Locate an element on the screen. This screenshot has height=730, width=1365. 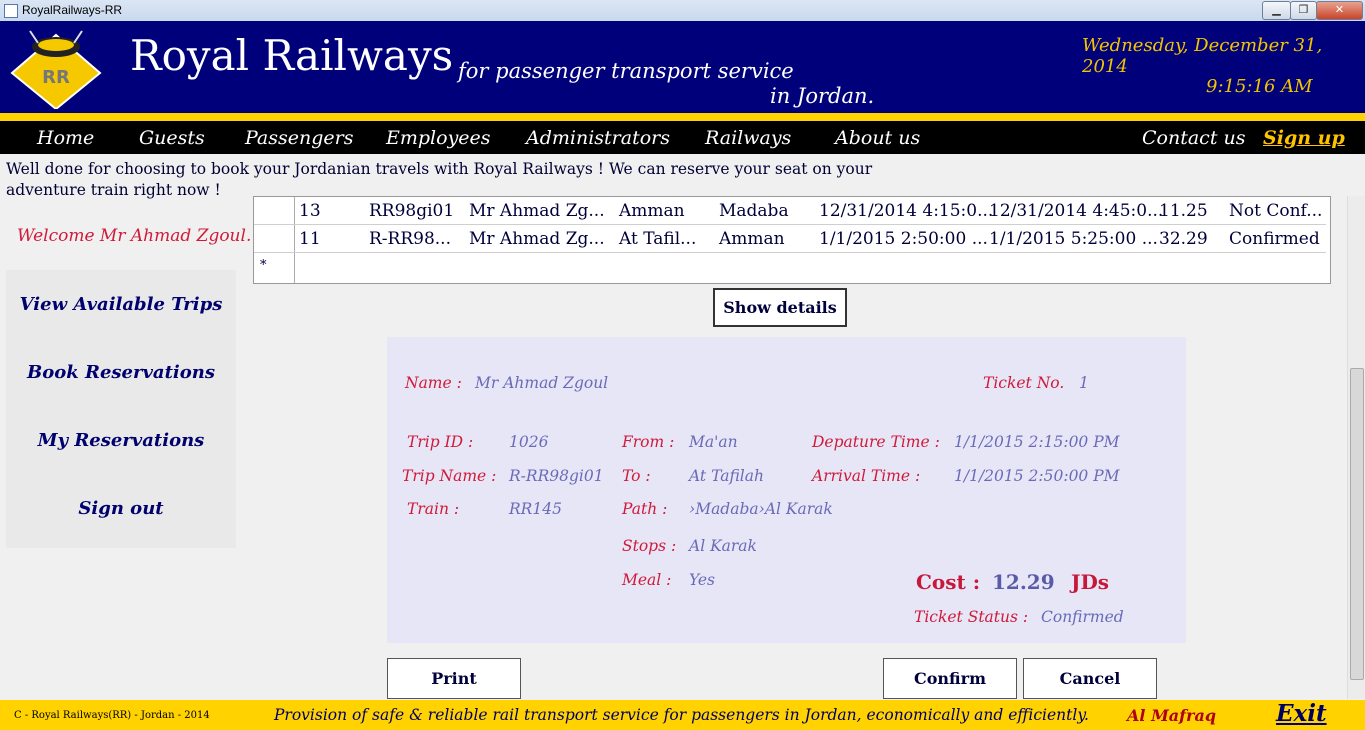
show-details-button: Show details is located at coordinates (780, 307).